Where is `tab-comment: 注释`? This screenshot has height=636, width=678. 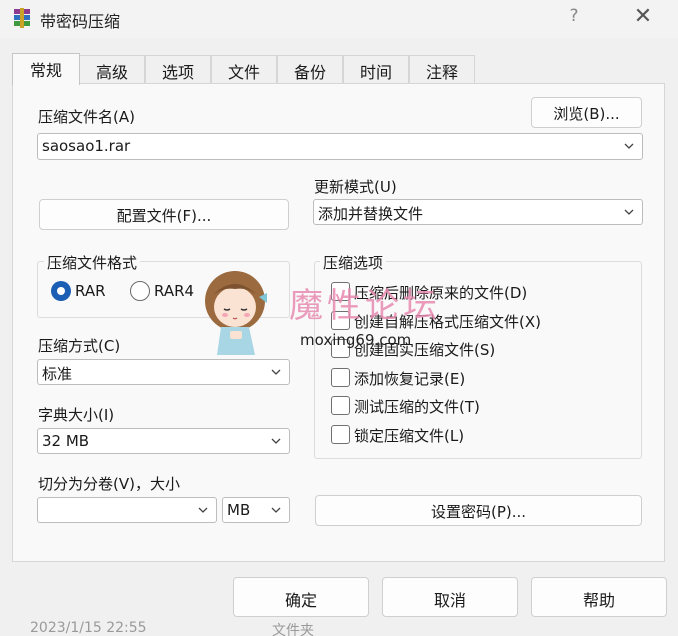
tab-comment: 注释 is located at coordinates (442, 69).